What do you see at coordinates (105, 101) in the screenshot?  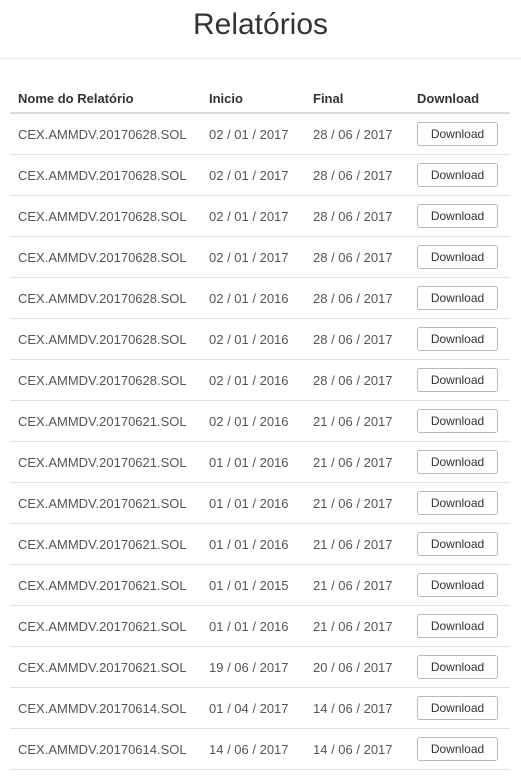 I see `header-name: Nome do Relatório` at bounding box center [105, 101].